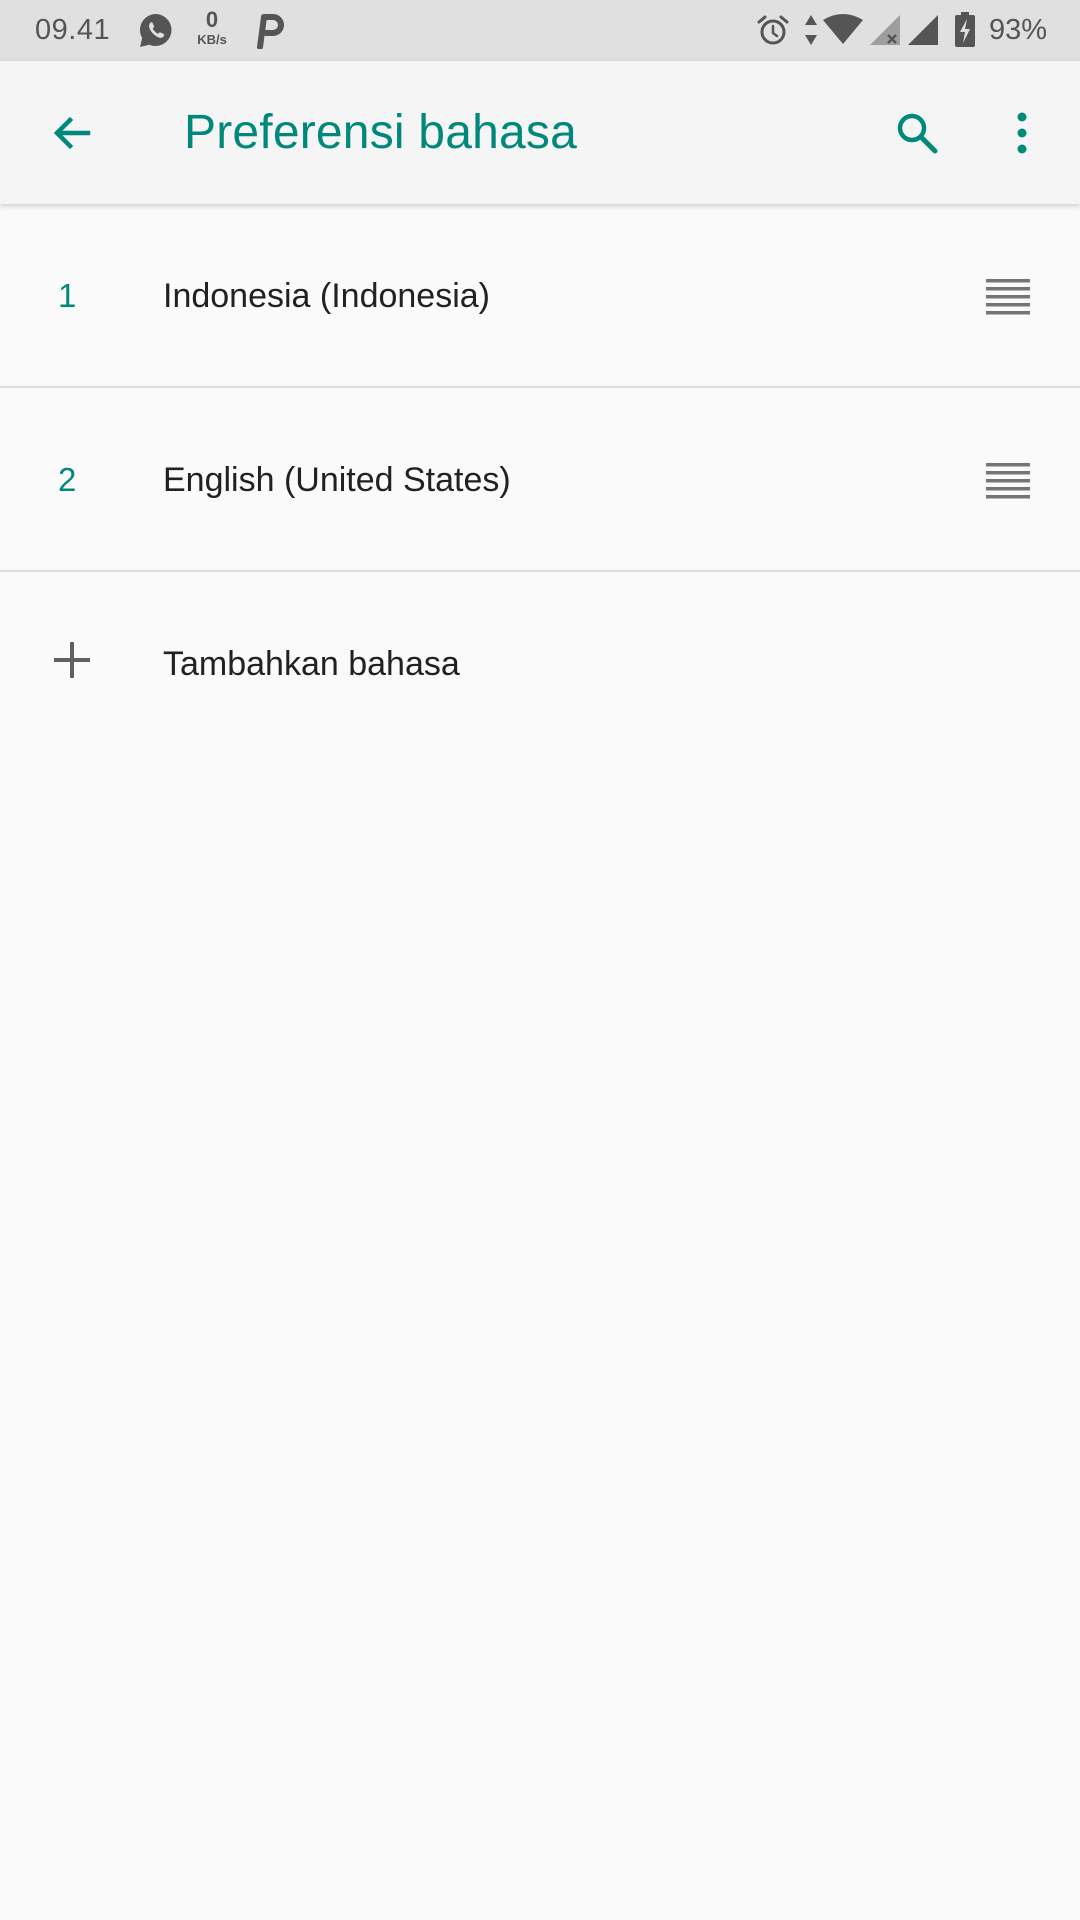  What do you see at coordinates (156, 33) in the screenshot?
I see `whatsapp-icon` at bounding box center [156, 33].